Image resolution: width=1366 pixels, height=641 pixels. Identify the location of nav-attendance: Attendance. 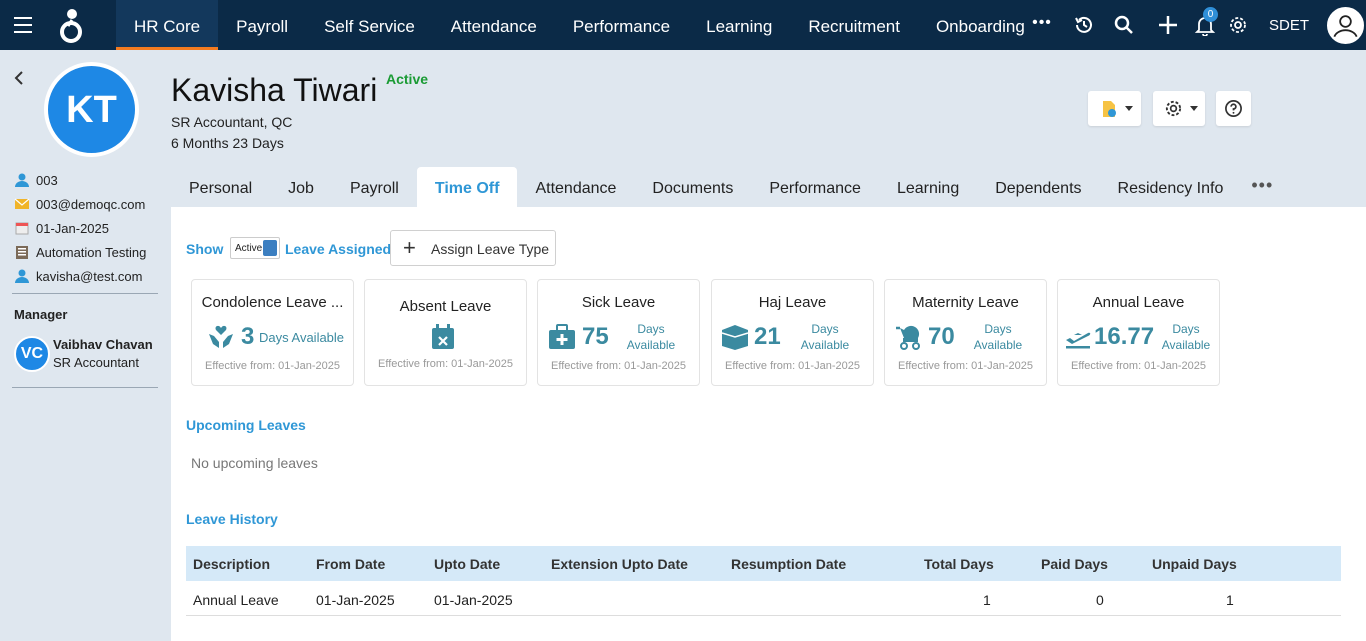
(494, 25).